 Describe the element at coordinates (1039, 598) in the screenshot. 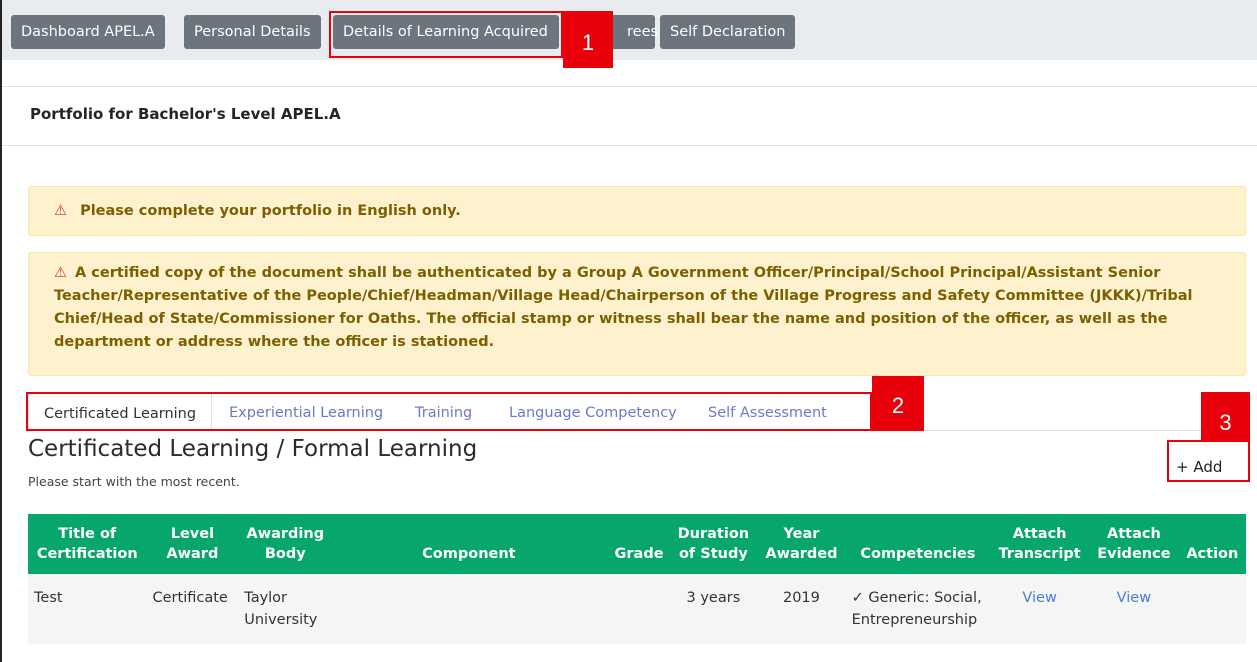

I see `view-transcript-link: View` at that location.